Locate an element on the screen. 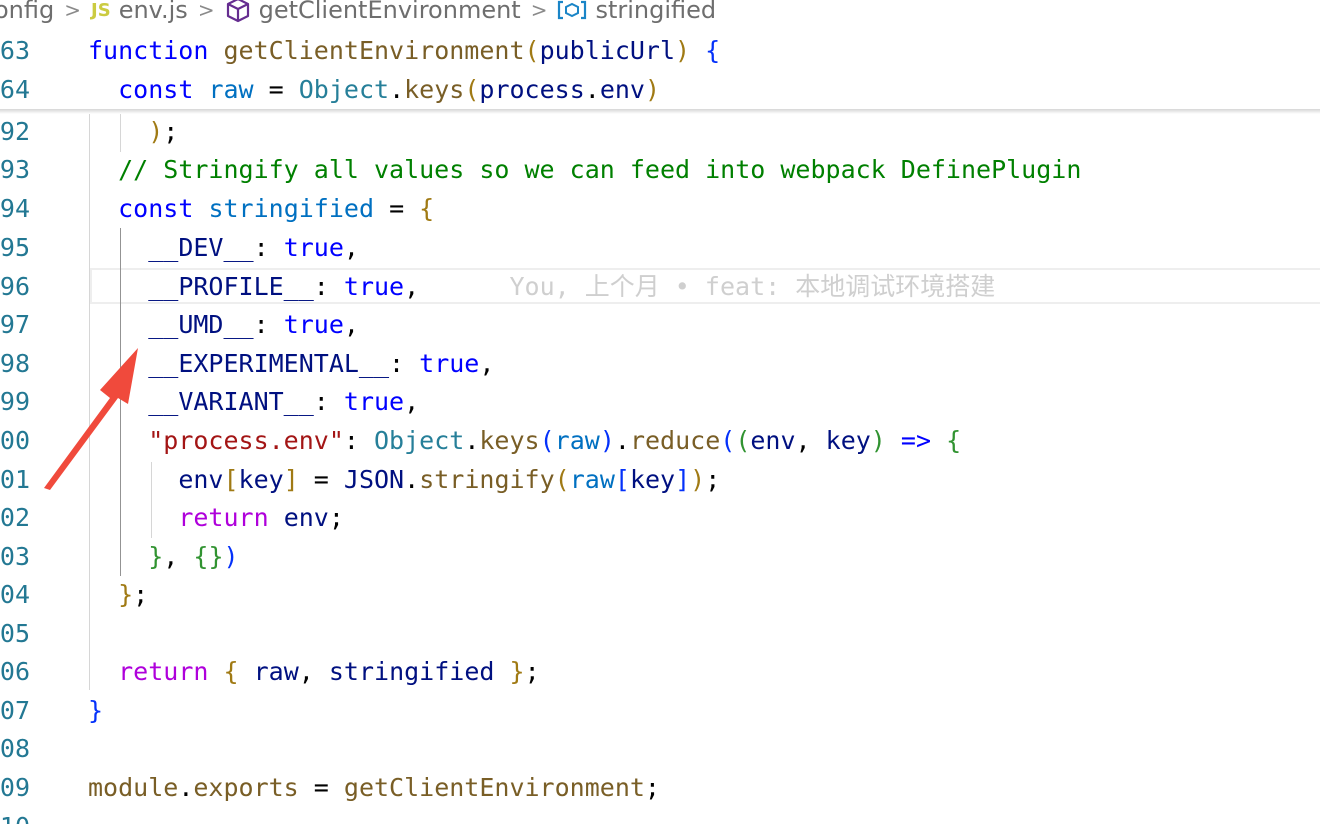  breadcrumb-item-variable: stringified is located at coordinates (636, 12).